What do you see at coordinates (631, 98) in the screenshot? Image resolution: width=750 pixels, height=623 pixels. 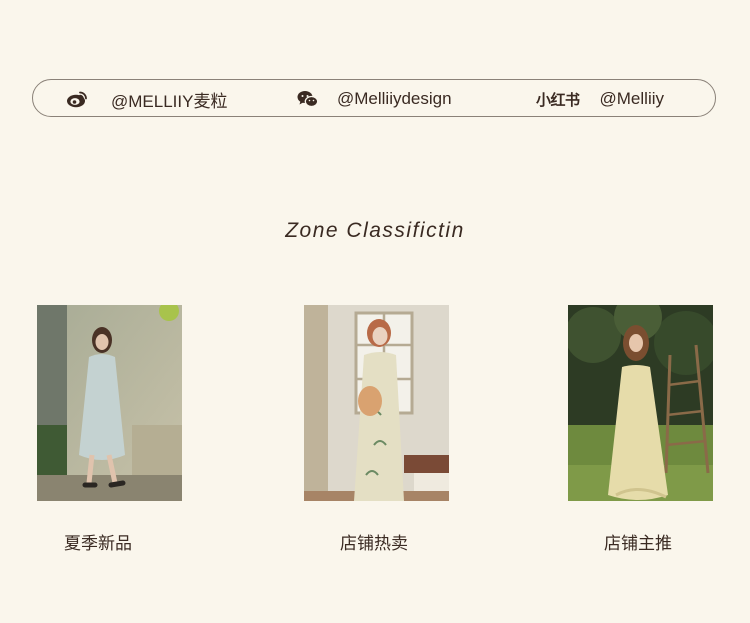 I see `xiaohongshu-handle: @Melliiy` at bounding box center [631, 98].